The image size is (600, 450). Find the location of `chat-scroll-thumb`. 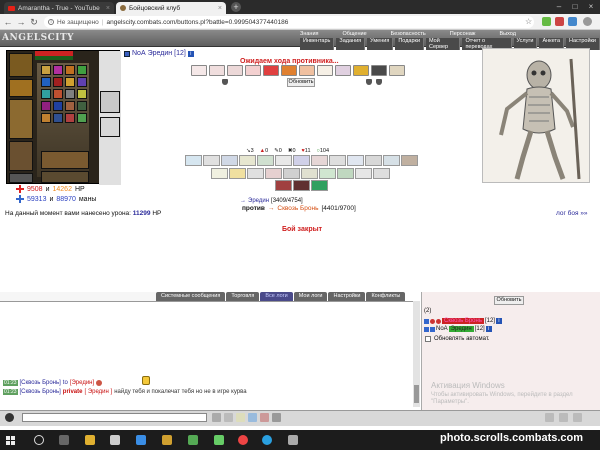

chat-scroll-thumb is located at coordinates (416, 394).